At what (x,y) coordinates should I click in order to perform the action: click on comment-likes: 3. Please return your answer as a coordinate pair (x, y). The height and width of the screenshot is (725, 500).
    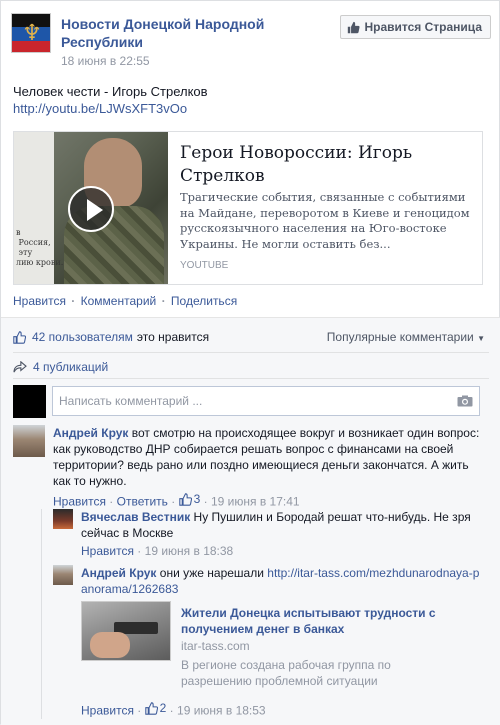
    Looking at the image, I should click on (189, 499).